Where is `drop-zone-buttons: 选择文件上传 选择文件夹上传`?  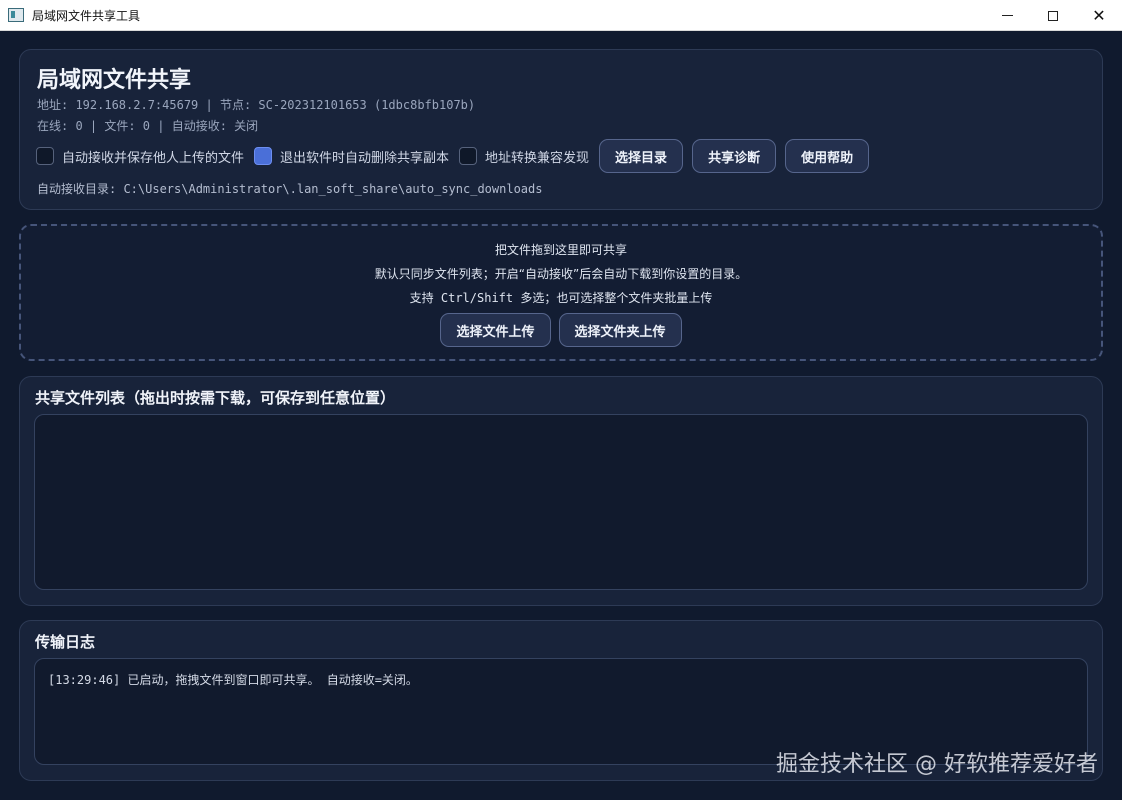 drop-zone-buttons: 选择文件上传 选择文件夹上传 is located at coordinates (561, 330).